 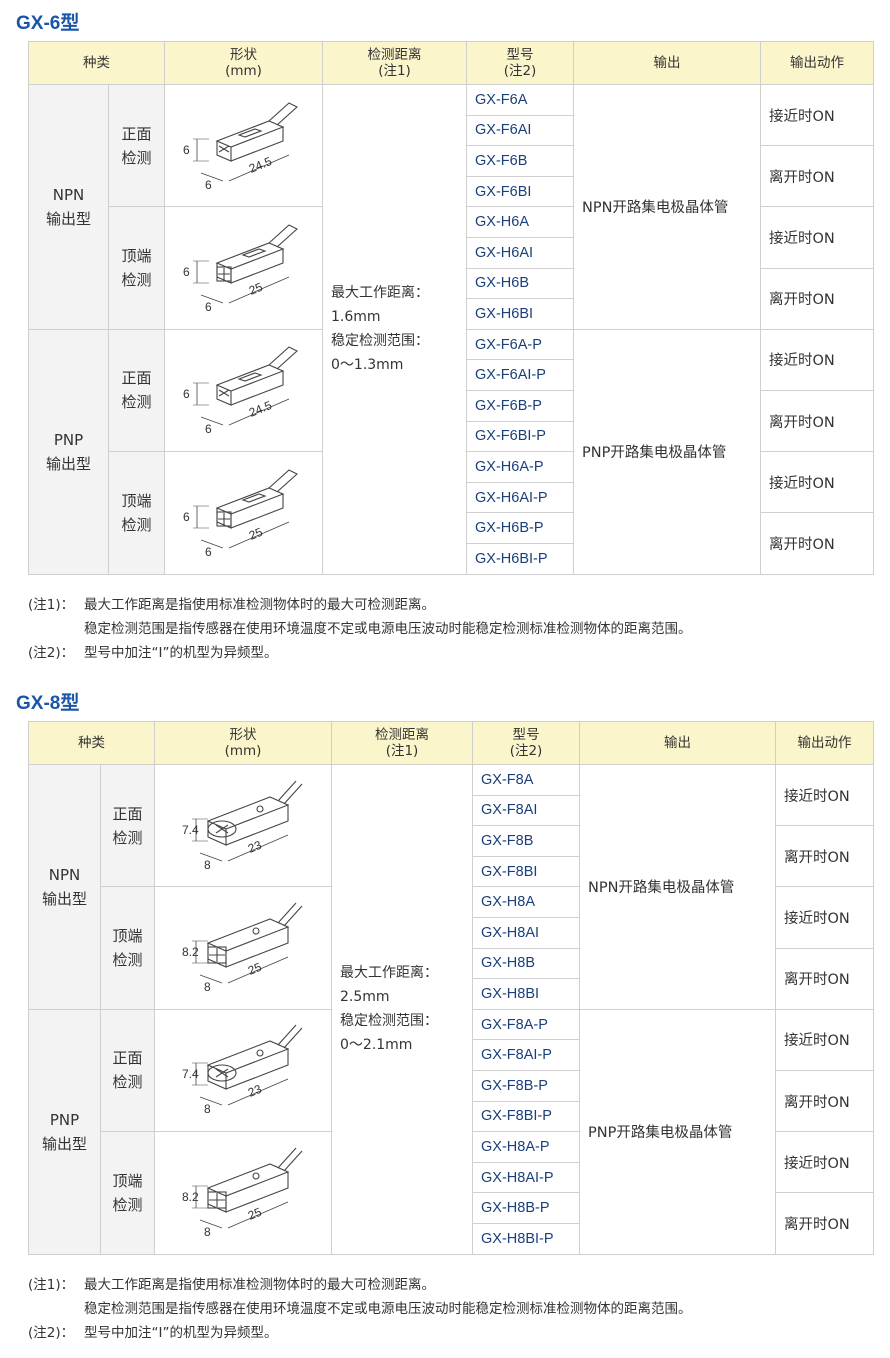 What do you see at coordinates (677, 887) in the screenshot?
I see `output-cell: NPN开路集电极晶体管` at bounding box center [677, 887].